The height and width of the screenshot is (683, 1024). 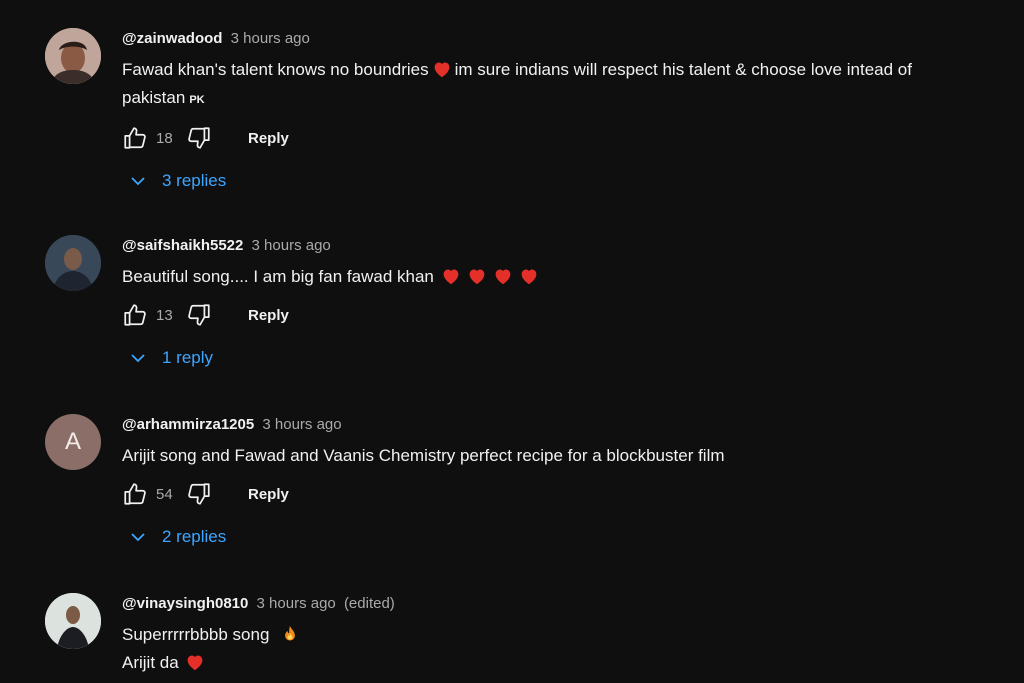 What do you see at coordinates (154, 97) in the screenshot?
I see `comment-text-segment: pakistan` at bounding box center [154, 97].